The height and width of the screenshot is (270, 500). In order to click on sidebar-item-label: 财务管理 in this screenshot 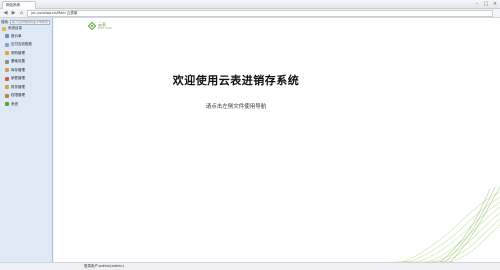, I will do `click(18, 86)`.